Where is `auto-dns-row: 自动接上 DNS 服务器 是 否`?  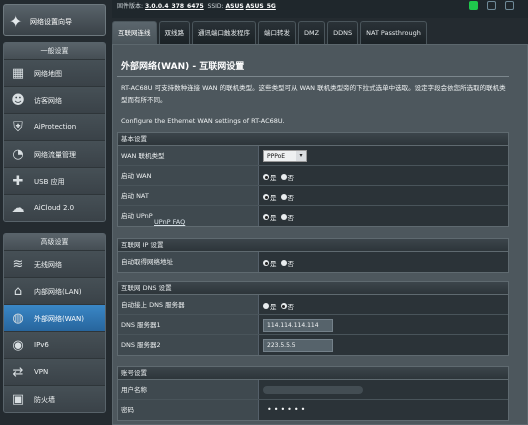
auto-dns-row: 自动接上 DNS 服务器 是 否 is located at coordinates (313, 305).